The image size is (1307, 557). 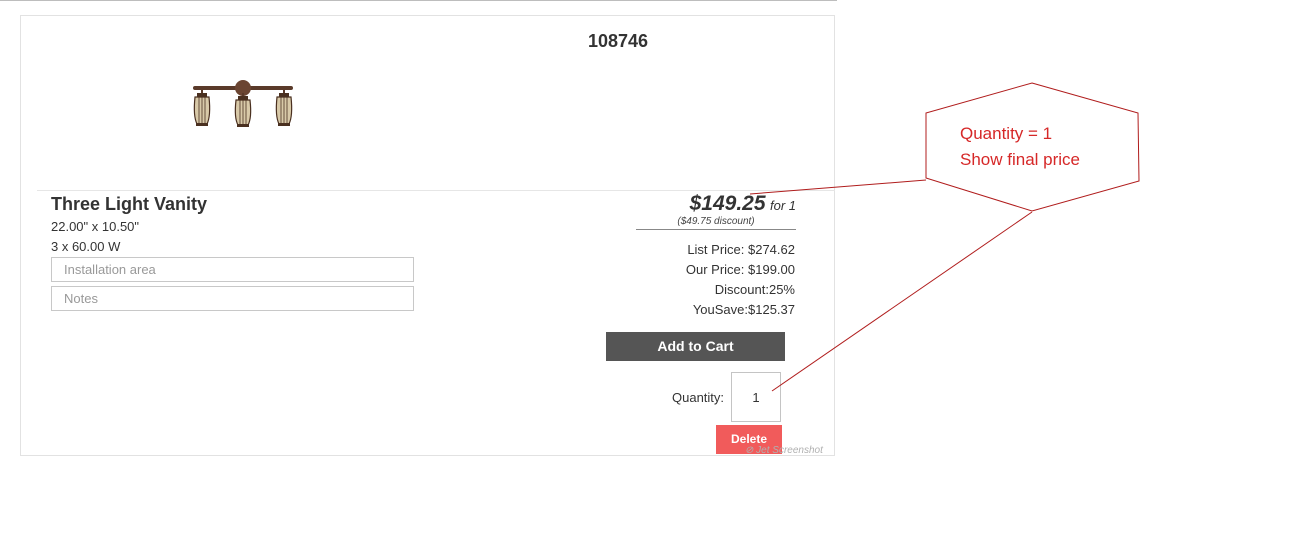 I want to click on installation-area-input, so click(x=232, y=269).